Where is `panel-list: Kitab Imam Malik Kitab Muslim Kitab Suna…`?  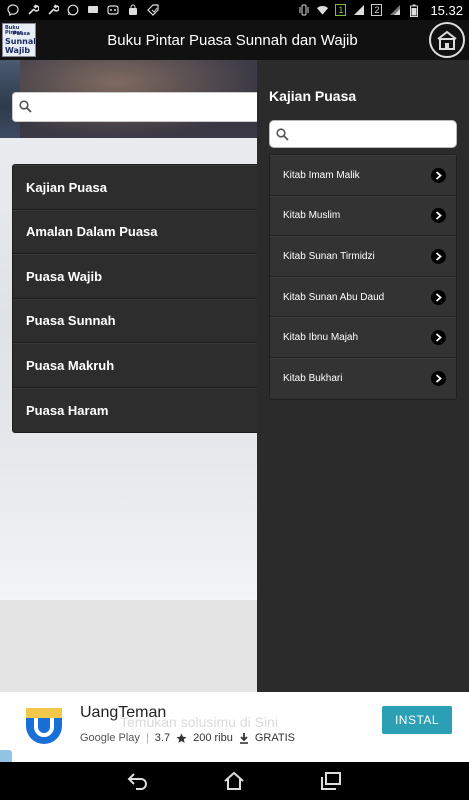
panel-list: Kitab Imam Malik Kitab Muslim Kitab Suna… is located at coordinates (363, 277).